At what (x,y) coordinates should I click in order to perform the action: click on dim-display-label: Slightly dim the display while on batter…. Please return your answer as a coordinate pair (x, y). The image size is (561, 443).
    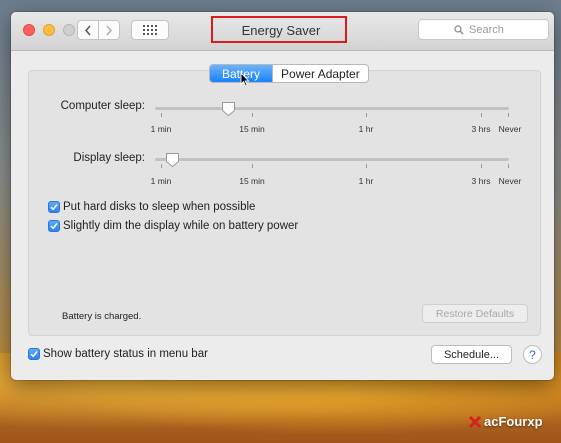
    Looking at the image, I should click on (180, 226).